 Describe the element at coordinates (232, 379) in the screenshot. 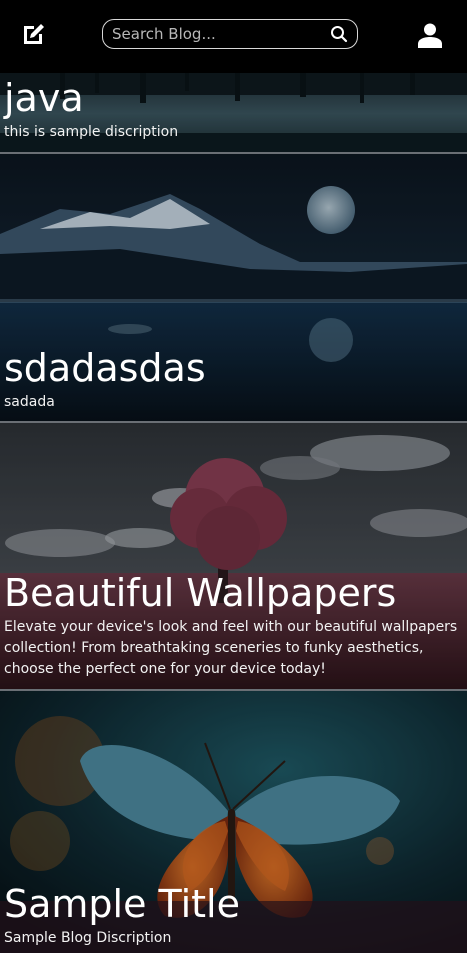

I see `card-text: sdadasdas sadada` at that location.